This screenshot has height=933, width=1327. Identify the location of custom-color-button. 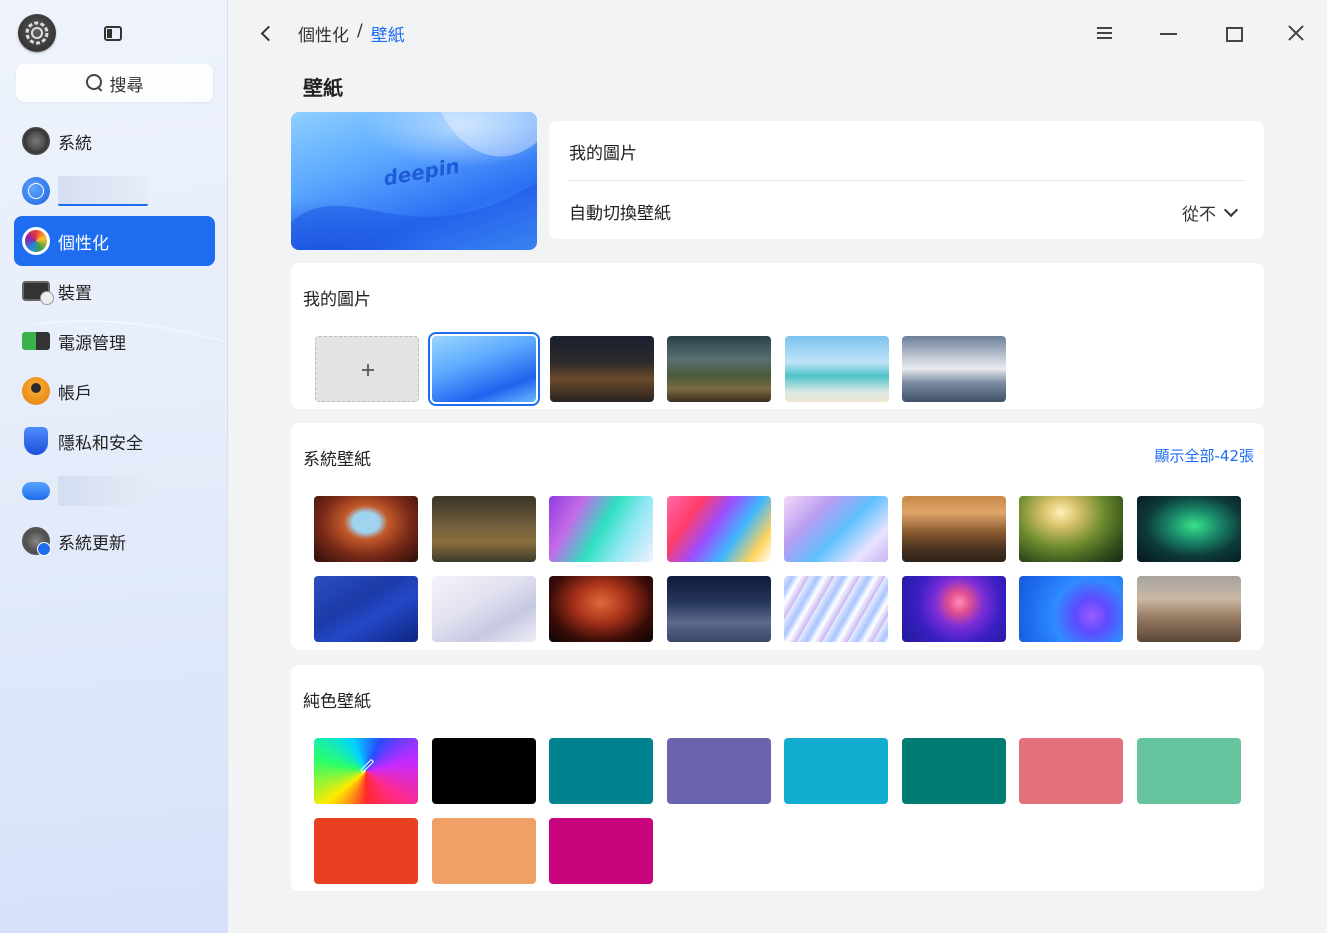
(366, 771).